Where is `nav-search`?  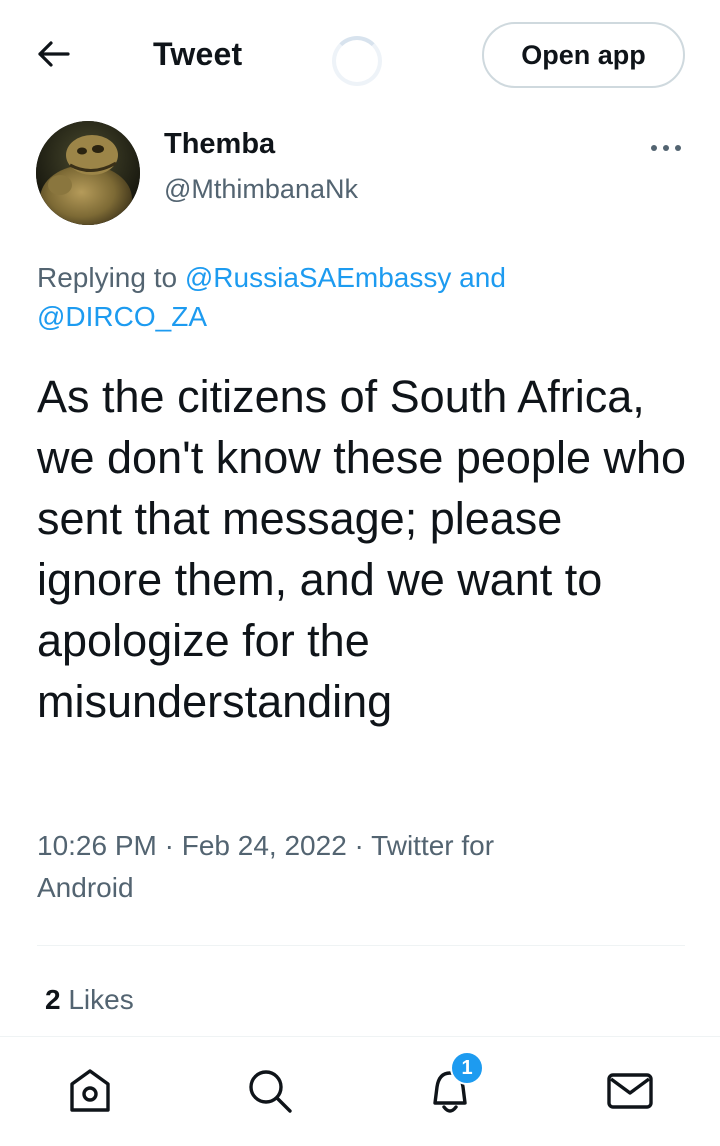
nav-search is located at coordinates (270, 1093).